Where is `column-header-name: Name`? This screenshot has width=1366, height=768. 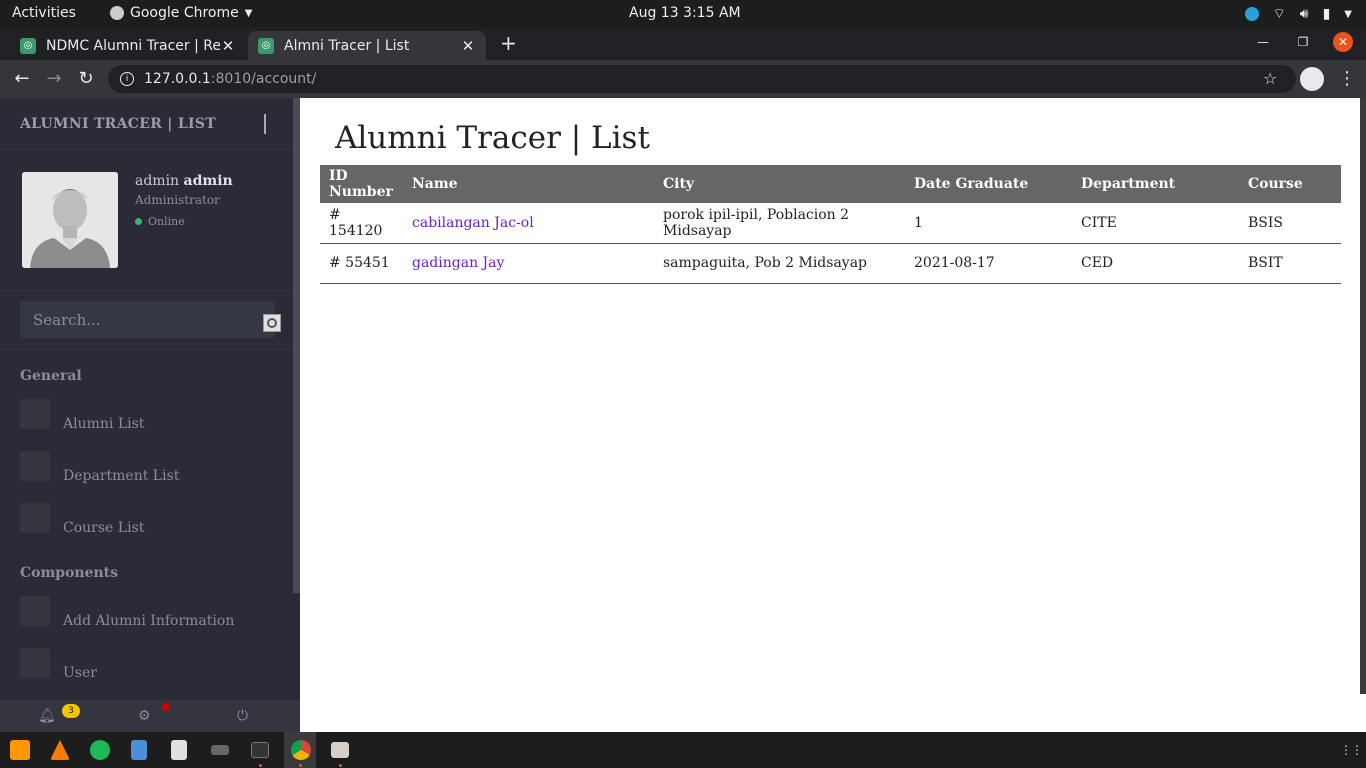
column-header-name: Name is located at coordinates (435, 184).